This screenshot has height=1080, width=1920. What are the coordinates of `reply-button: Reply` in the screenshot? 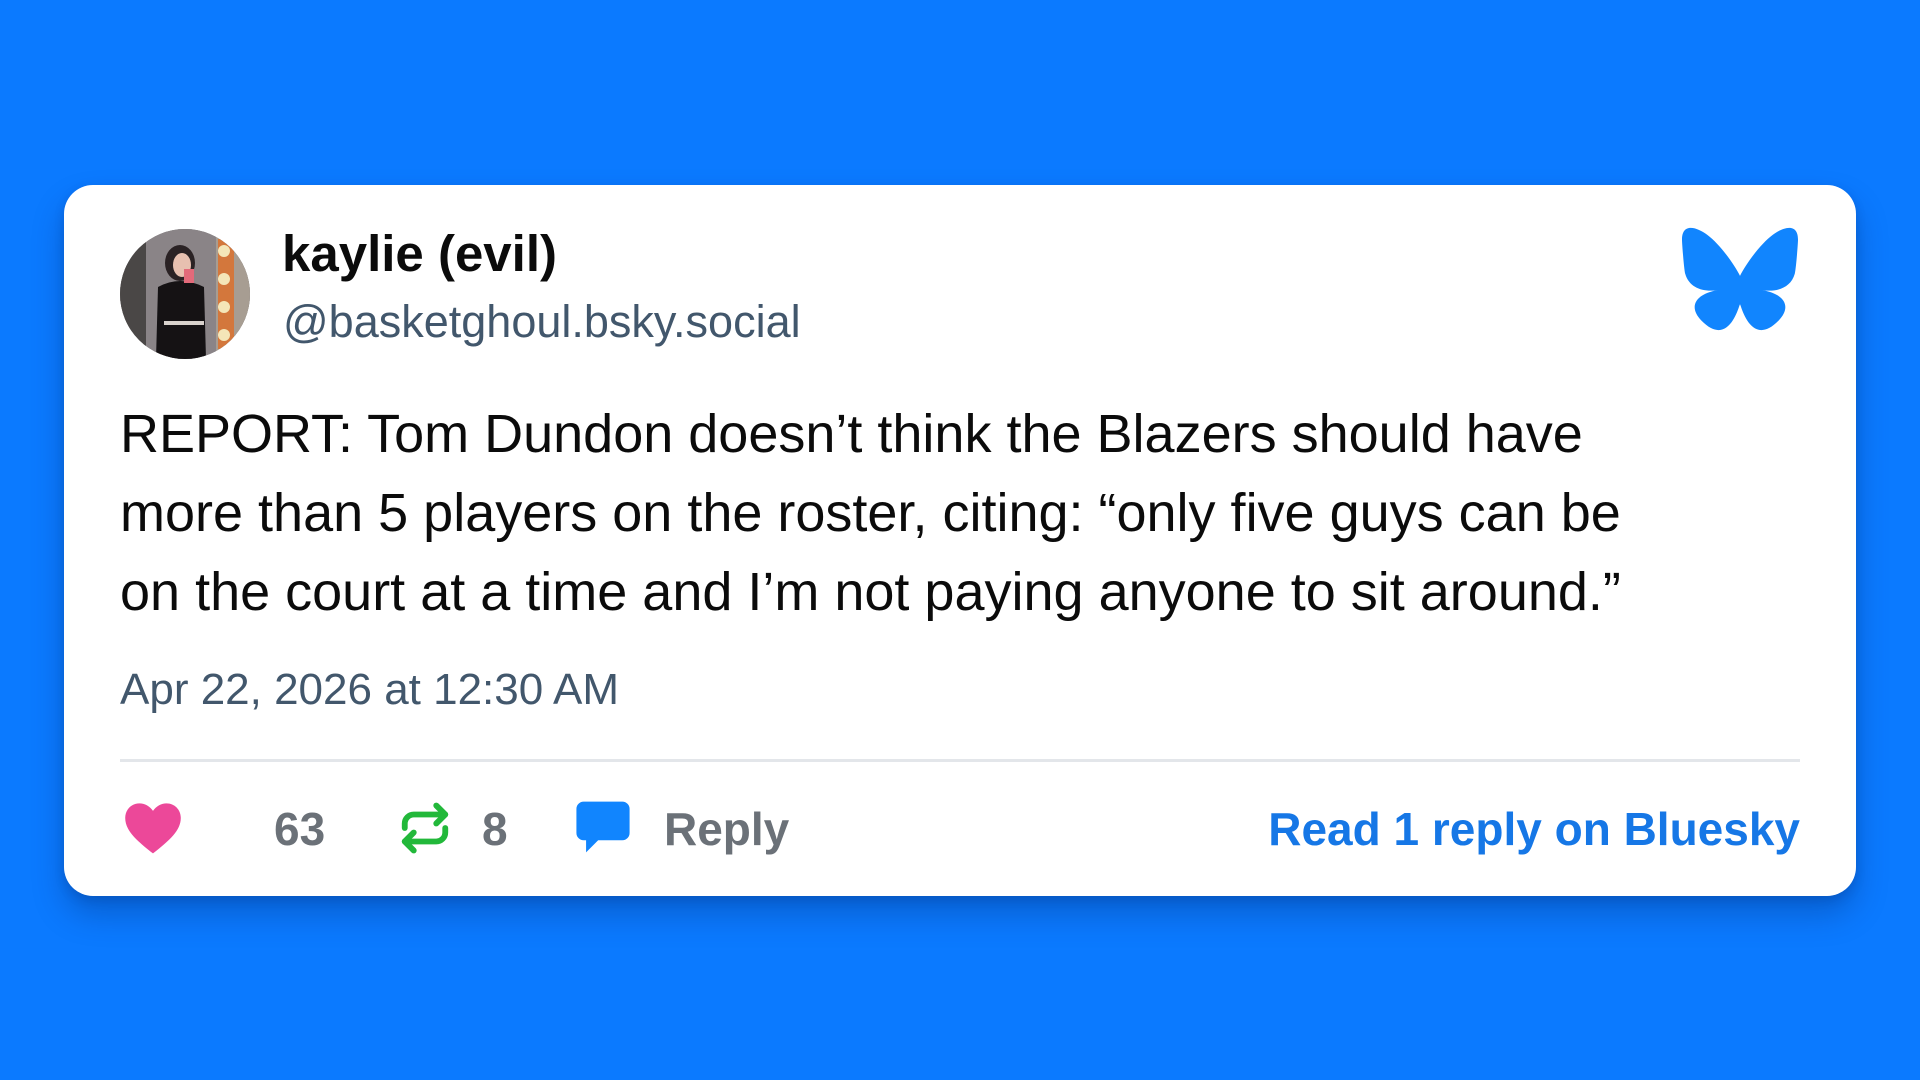 It's located at (726, 829).